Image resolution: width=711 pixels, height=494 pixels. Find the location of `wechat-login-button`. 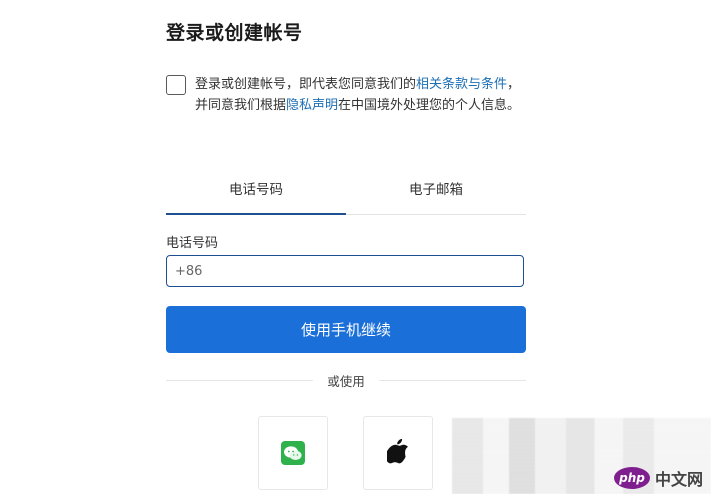

wechat-login-button is located at coordinates (293, 453).